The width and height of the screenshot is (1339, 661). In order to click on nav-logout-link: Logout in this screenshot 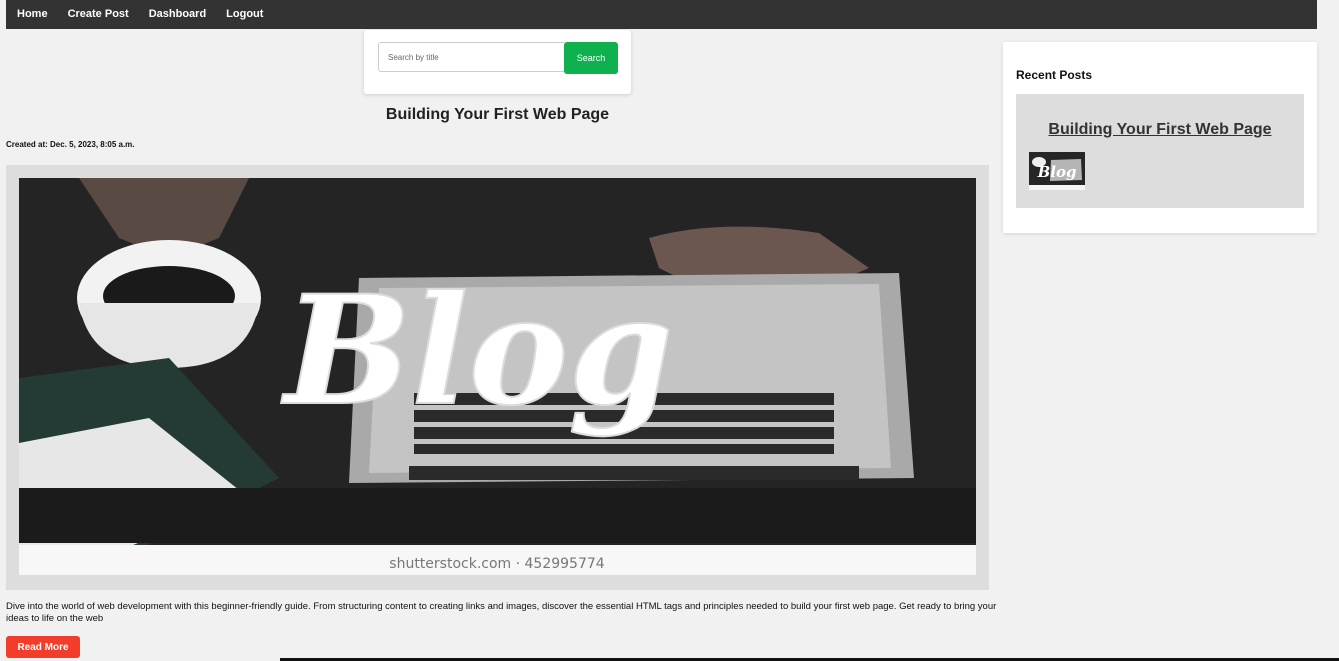, I will do `click(244, 14)`.